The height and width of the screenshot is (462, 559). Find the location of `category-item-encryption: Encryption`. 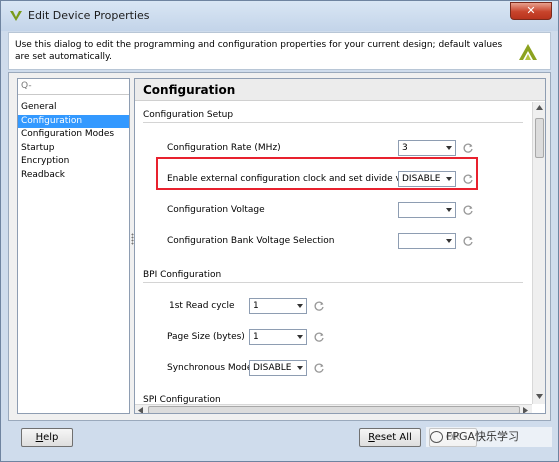

category-item-encryption: Encryption is located at coordinates (73, 162).